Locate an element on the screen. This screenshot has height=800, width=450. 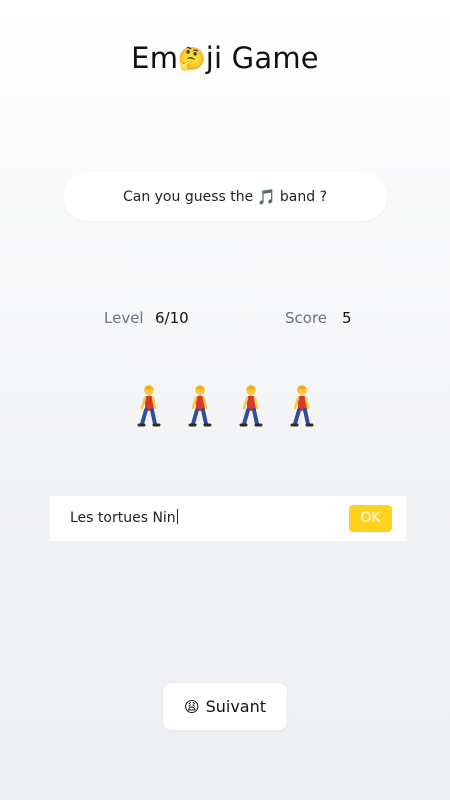
app-title-start: Em is located at coordinates (155, 58).